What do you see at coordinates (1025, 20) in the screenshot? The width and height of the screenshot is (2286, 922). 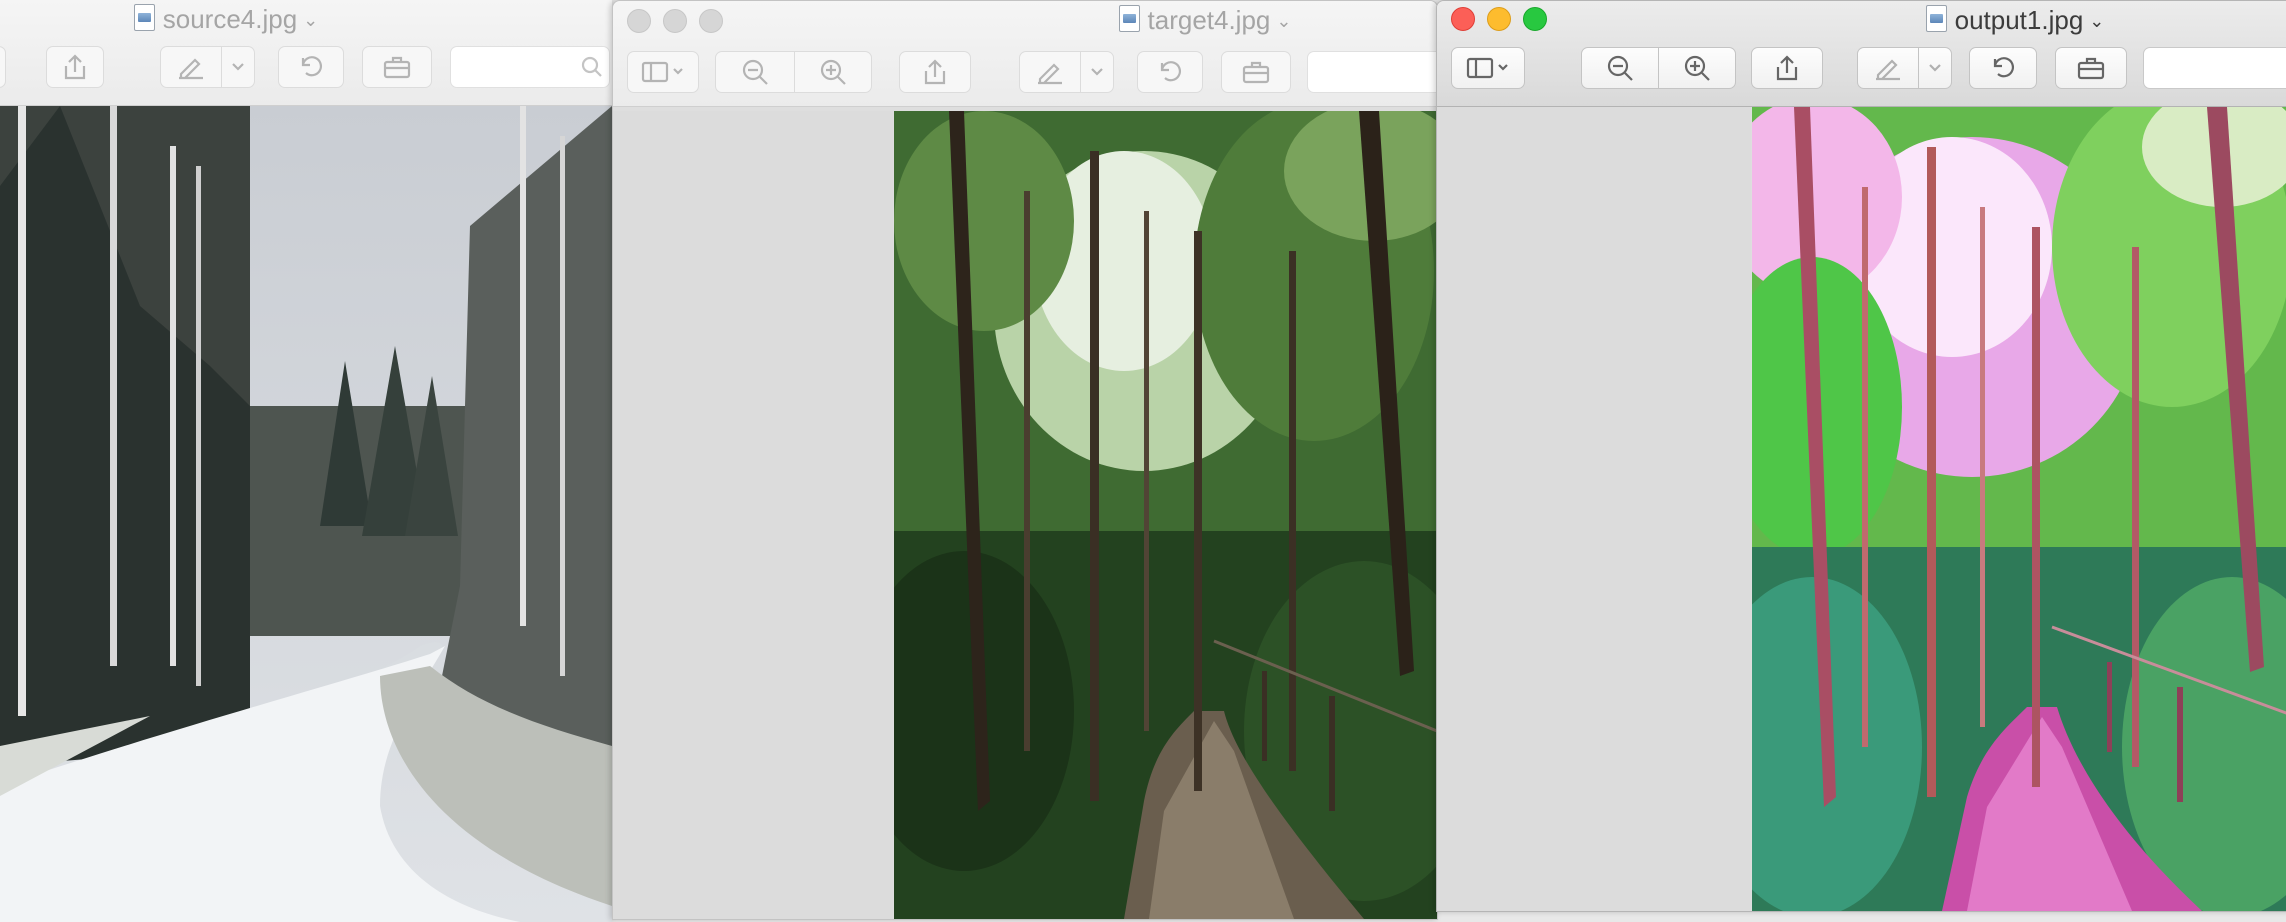 I see `window-title: target4.jpg ⌄` at bounding box center [1025, 20].